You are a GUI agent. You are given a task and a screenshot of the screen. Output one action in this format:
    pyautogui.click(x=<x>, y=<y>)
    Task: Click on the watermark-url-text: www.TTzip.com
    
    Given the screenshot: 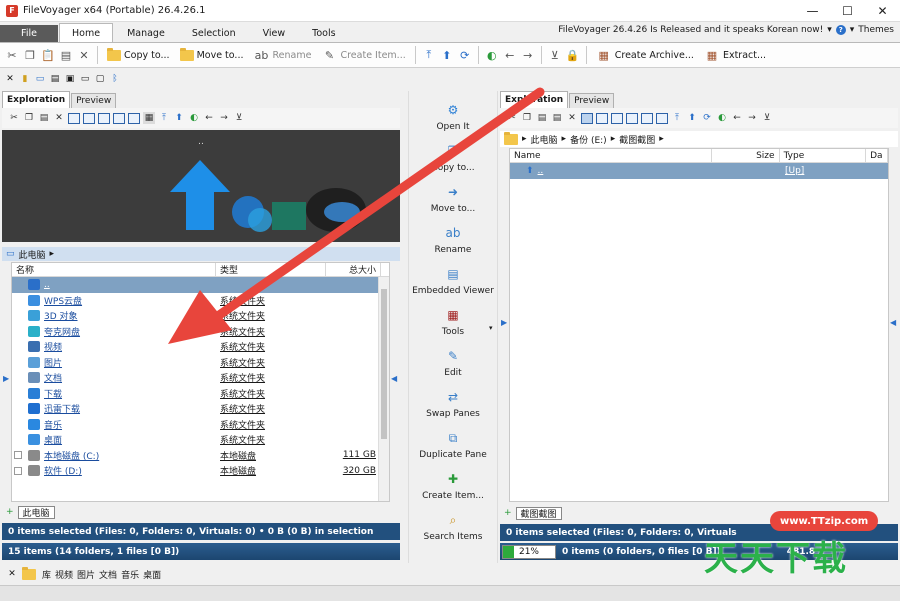 What is the action you would take?
    pyautogui.click(x=824, y=521)
    